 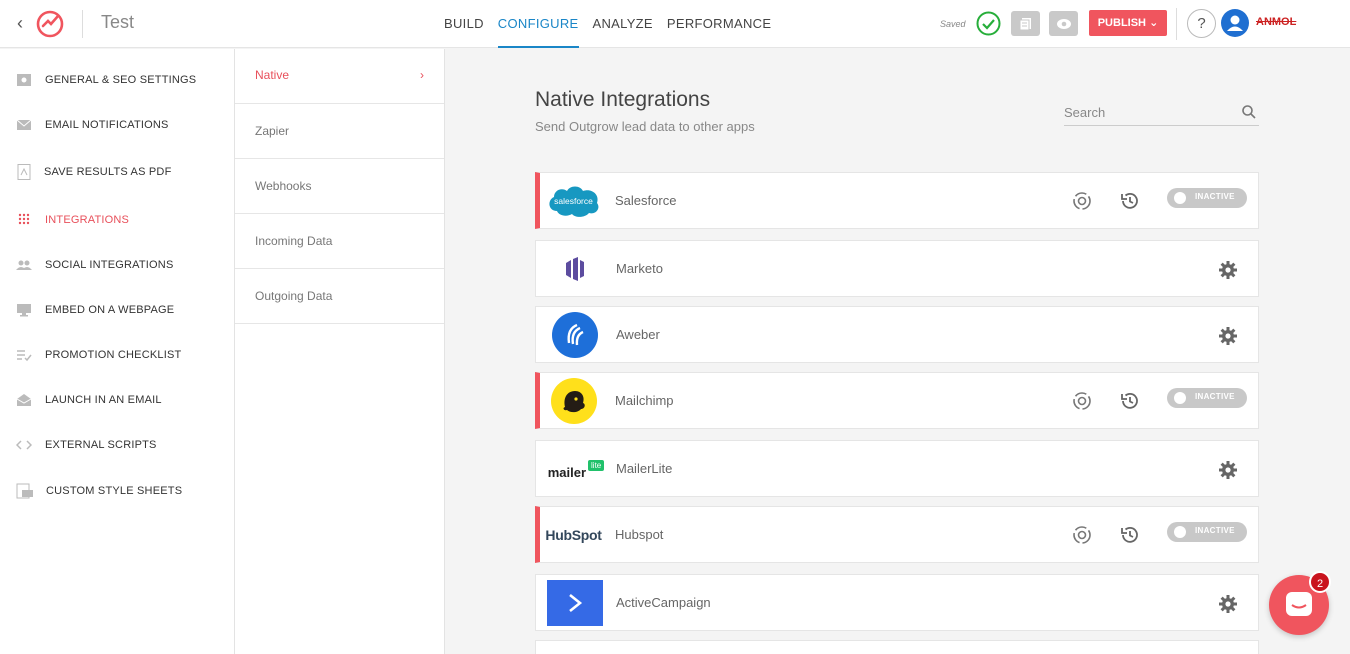 What do you see at coordinates (567, 472) in the screenshot?
I see `mailerlite-logo-text: mailer` at bounding box center [567, 472].